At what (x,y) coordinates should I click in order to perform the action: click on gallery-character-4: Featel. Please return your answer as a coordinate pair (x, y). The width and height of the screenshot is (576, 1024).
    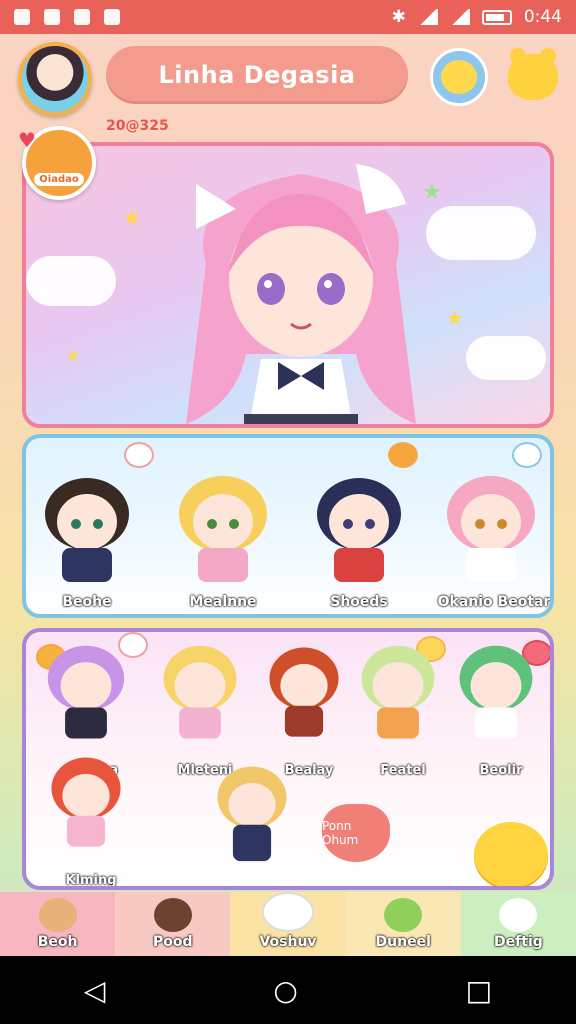
    Looking at the image, I should click on (403, 708).